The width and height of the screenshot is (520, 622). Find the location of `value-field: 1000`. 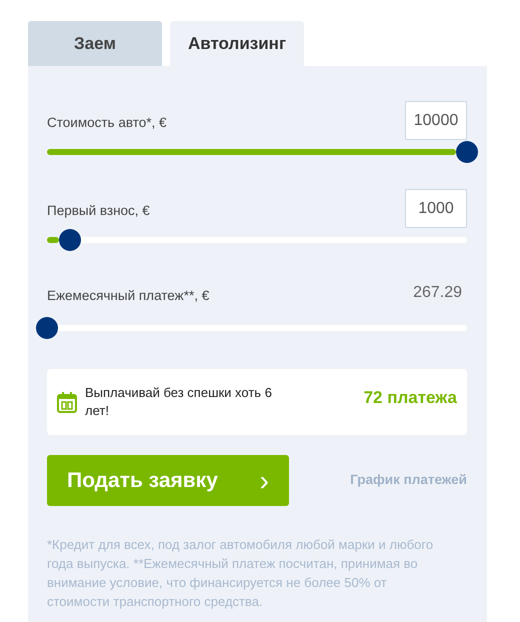

value-field: 1000 is located at coordinates (436, 208).